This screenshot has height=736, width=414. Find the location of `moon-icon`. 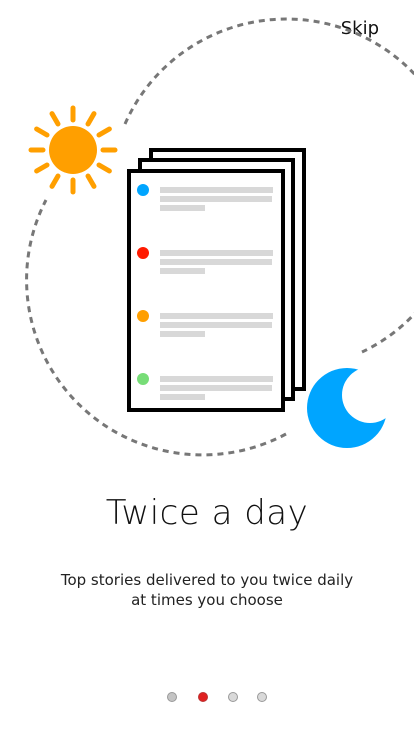

moon-icon is located at coordinates (352, 407).